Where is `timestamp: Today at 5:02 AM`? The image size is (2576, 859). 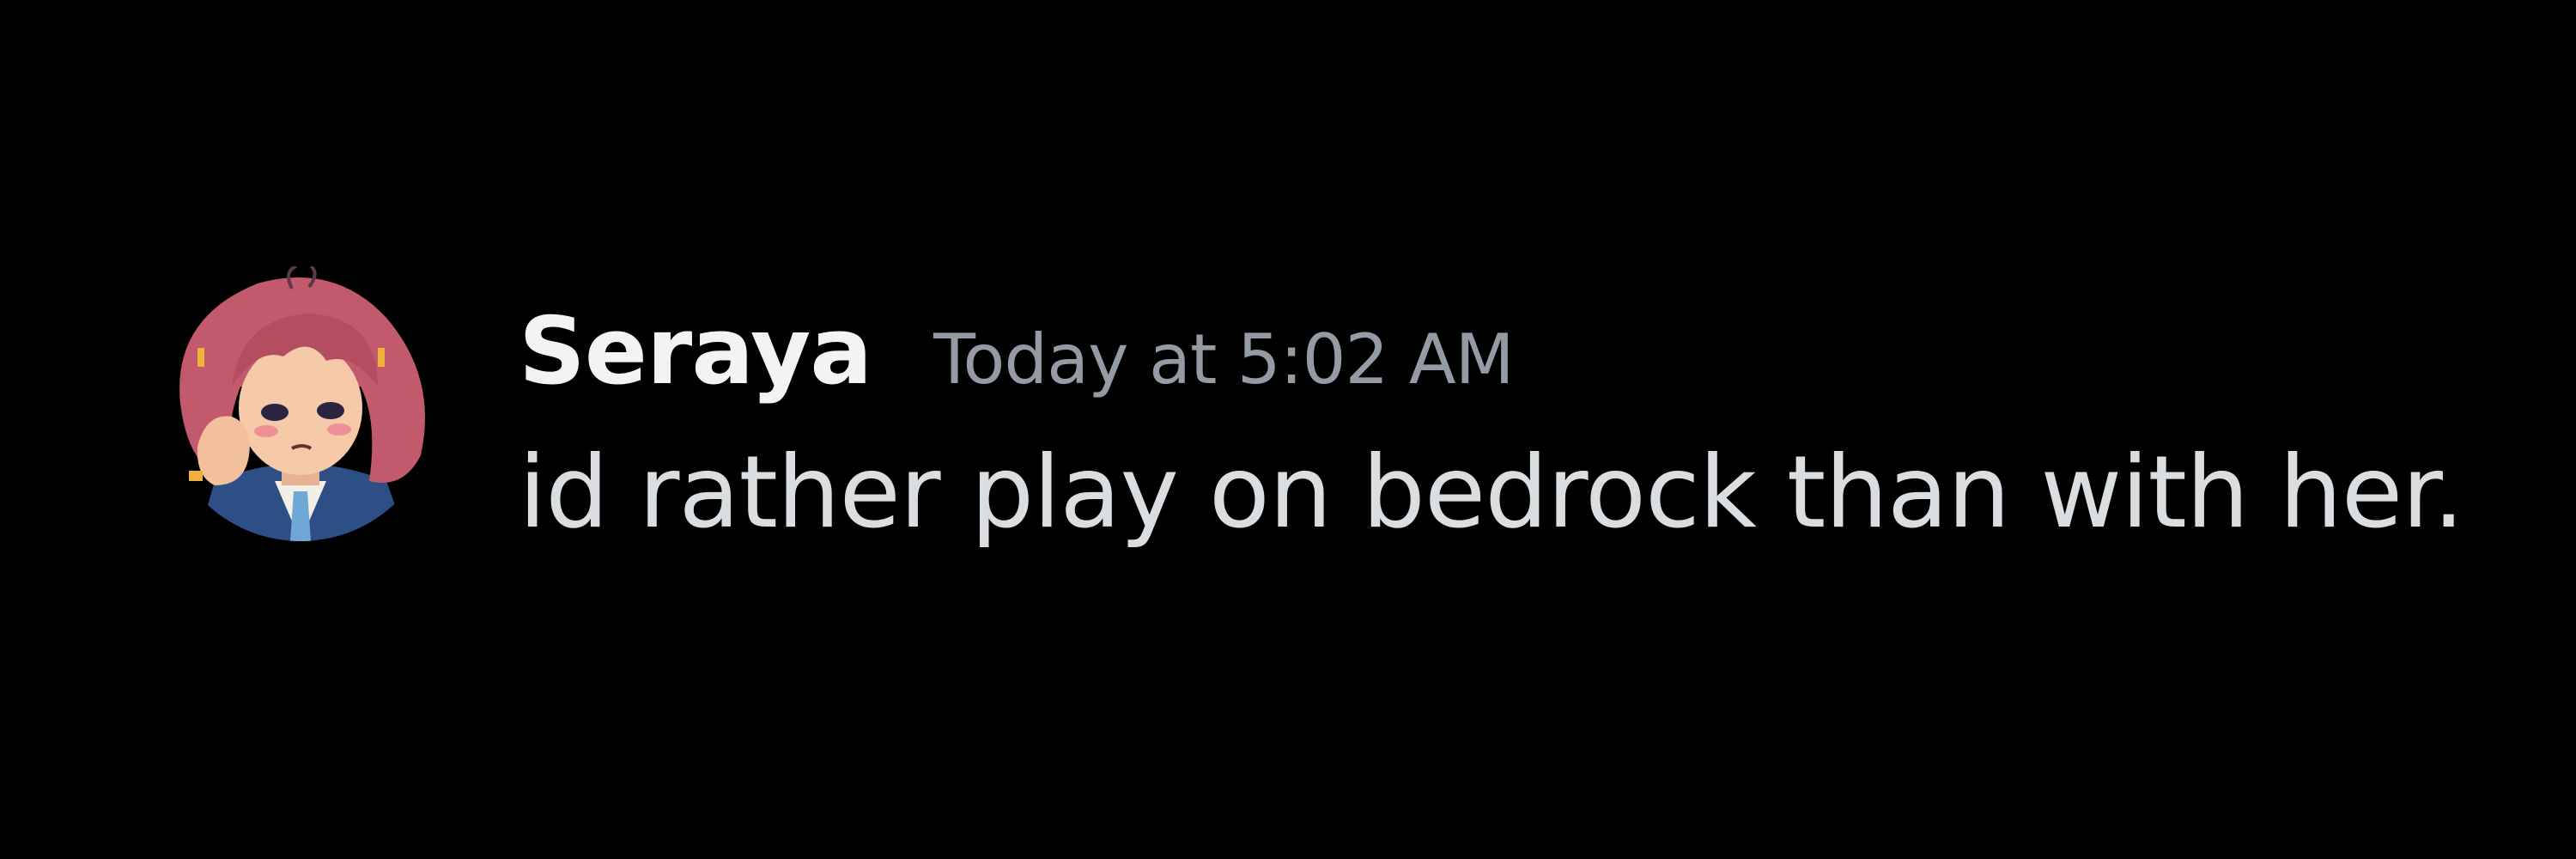 timestamp: Today at 5:02 AM is located at coordinates (1224, 360).